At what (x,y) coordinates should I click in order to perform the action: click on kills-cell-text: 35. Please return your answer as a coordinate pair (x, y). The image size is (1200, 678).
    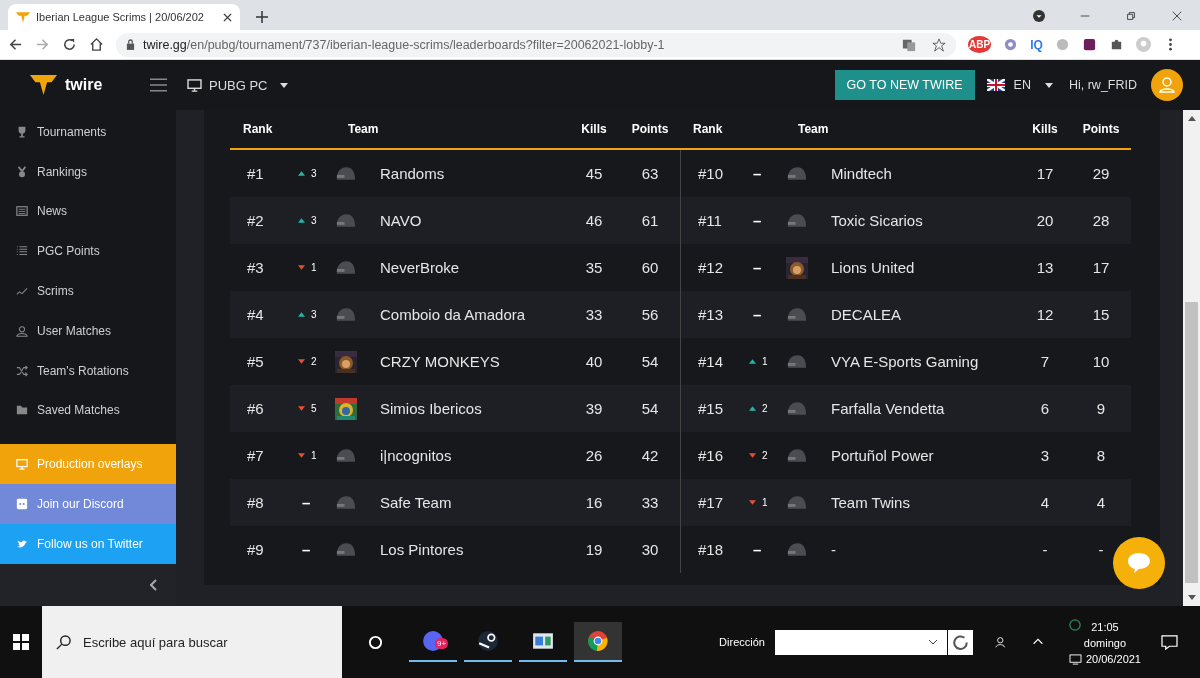
    Looking at the image, I should click on (594, 267).